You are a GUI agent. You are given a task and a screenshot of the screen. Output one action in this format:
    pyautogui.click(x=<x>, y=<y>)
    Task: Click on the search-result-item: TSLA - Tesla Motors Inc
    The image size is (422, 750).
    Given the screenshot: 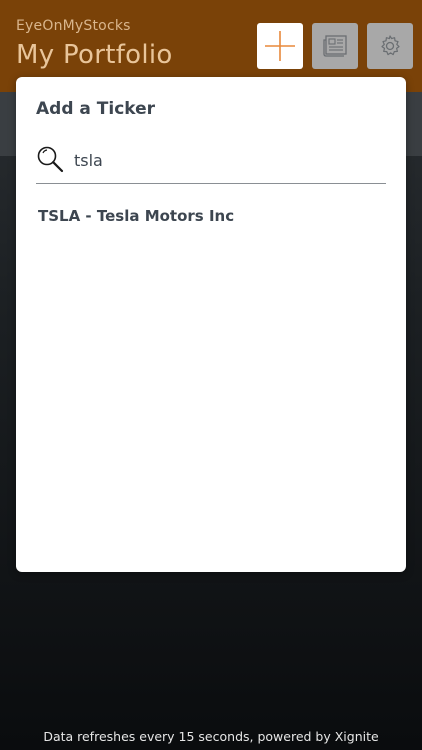 What is the action you would take?
    pyautogui.click(x=208, y=218)
    